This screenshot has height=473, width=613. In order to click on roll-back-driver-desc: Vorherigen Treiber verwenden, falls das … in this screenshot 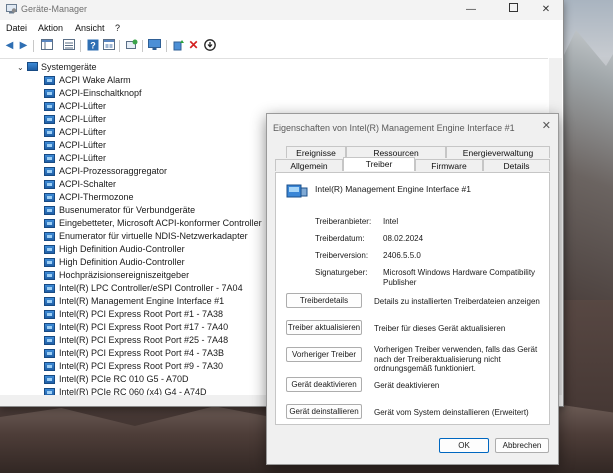, I will do `click(456, 359)`.